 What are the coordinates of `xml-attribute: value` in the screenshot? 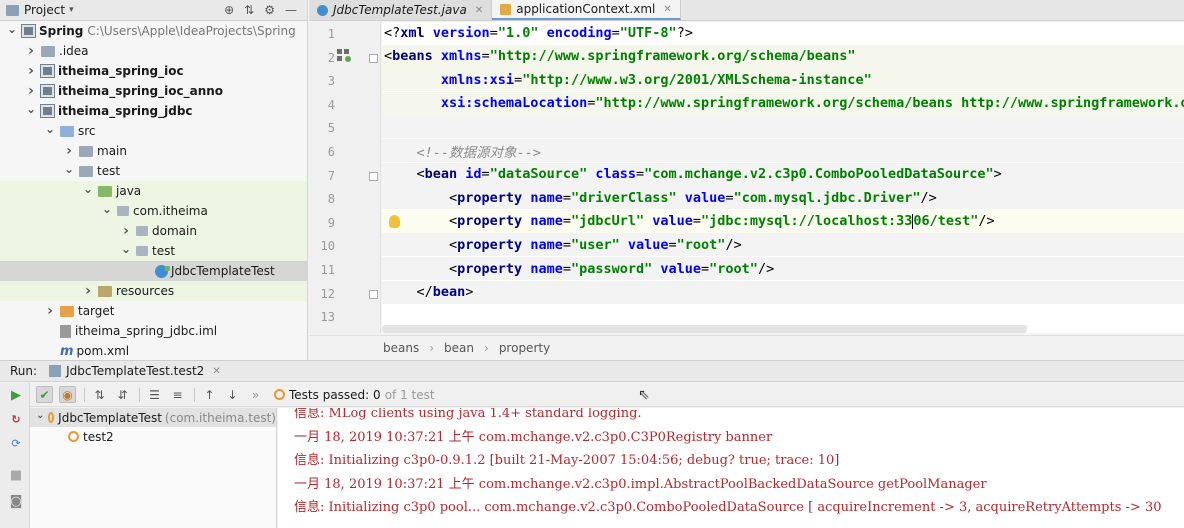 It's located at (648, 244).